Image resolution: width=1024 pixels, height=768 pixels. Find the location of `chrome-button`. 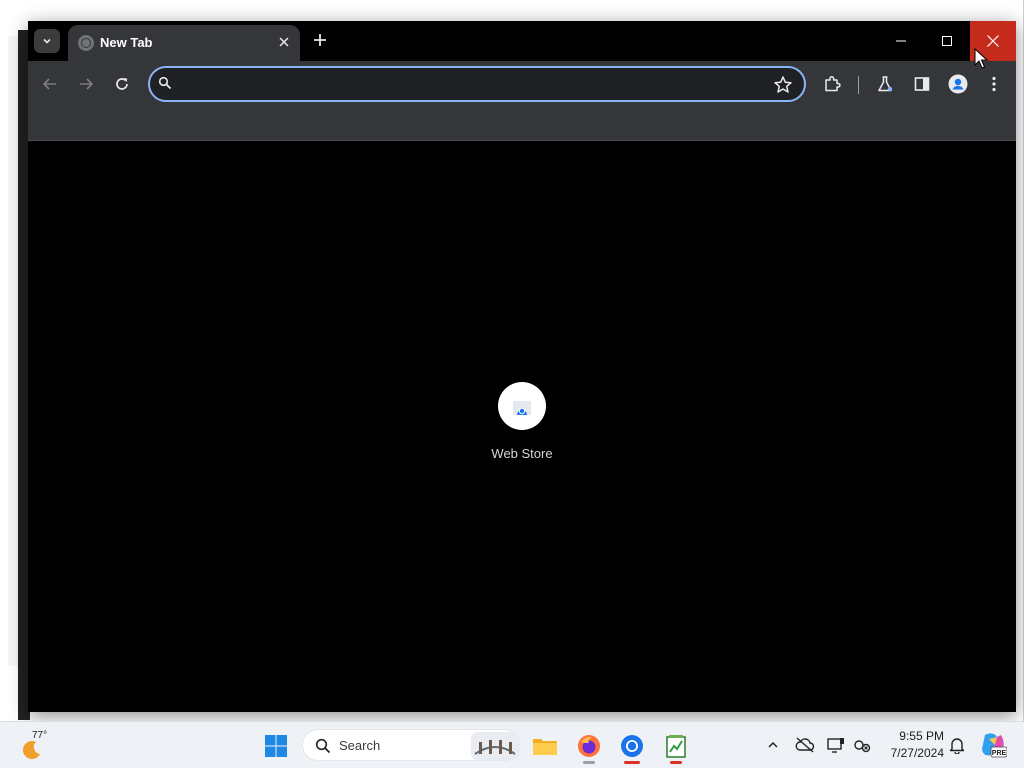

chrome-button is located at coordinates (632, 746).